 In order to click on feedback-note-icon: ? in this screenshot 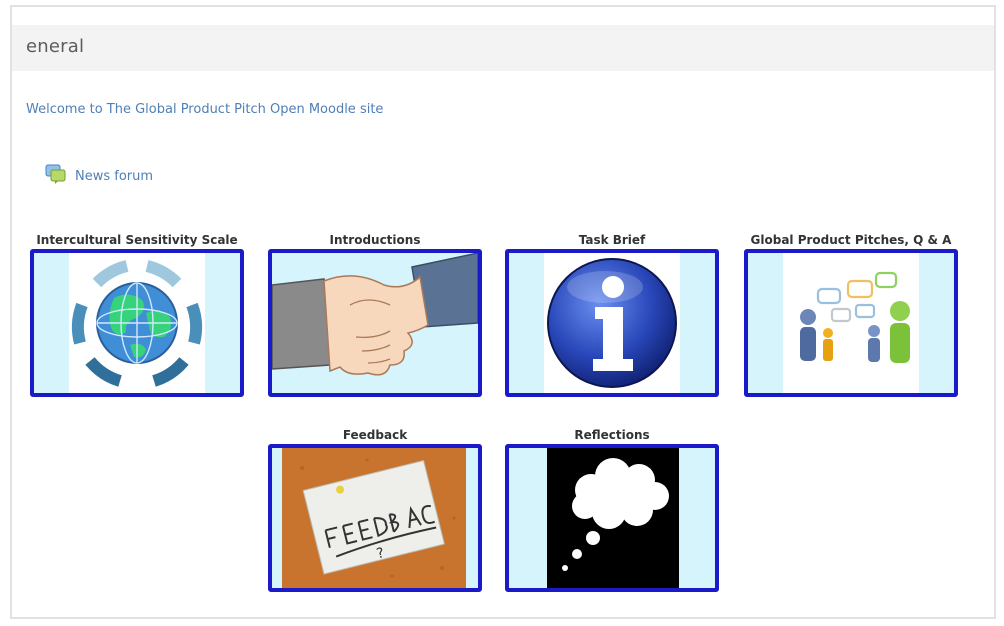, I will do `click(375, 518)`.